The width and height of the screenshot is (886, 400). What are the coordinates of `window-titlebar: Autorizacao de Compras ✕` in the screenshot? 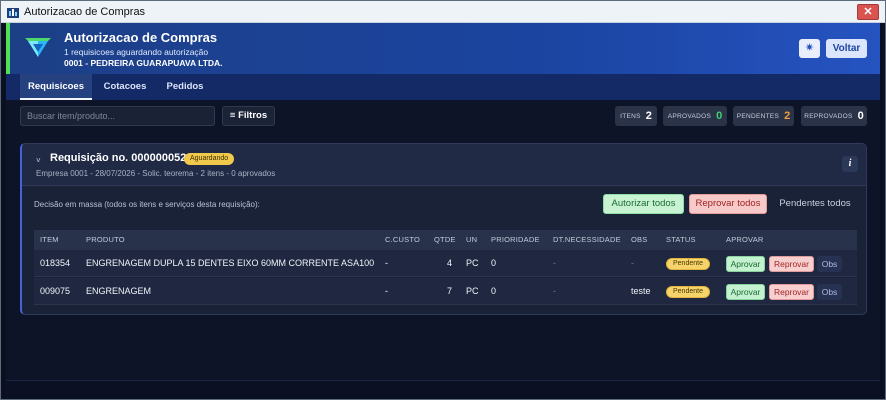 It's located at (443, 12).